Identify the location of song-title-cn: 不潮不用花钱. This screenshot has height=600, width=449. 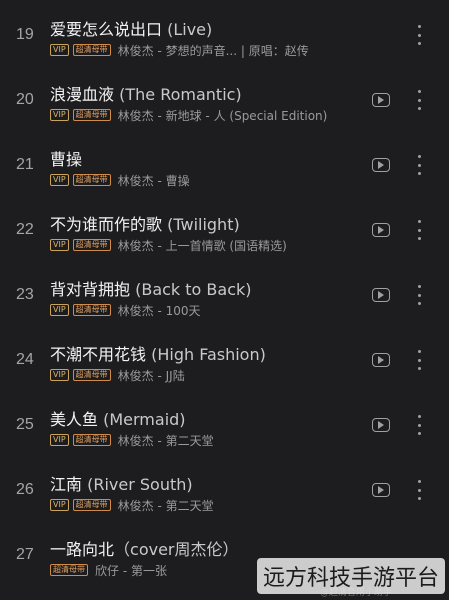
(98, 354).